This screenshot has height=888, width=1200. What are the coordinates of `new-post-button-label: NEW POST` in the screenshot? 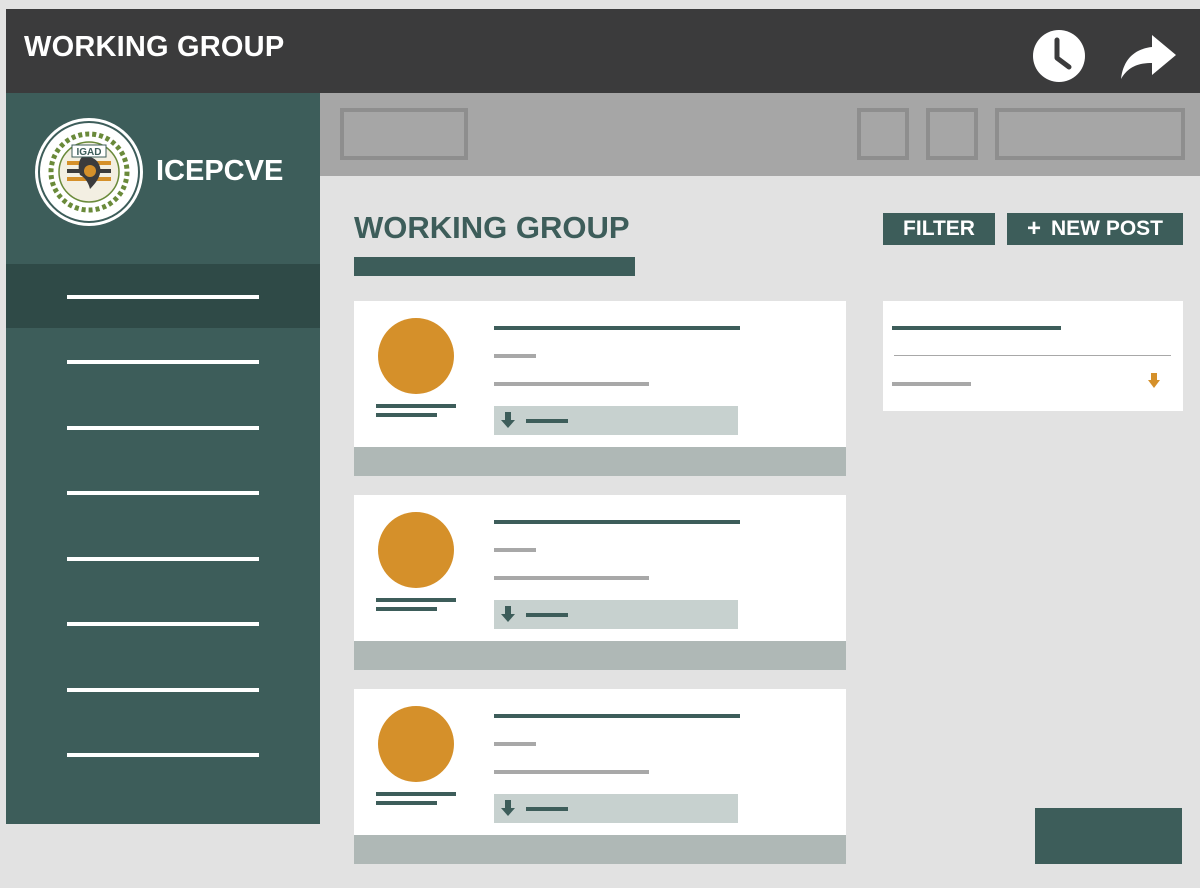 It's located at (1107, 228).